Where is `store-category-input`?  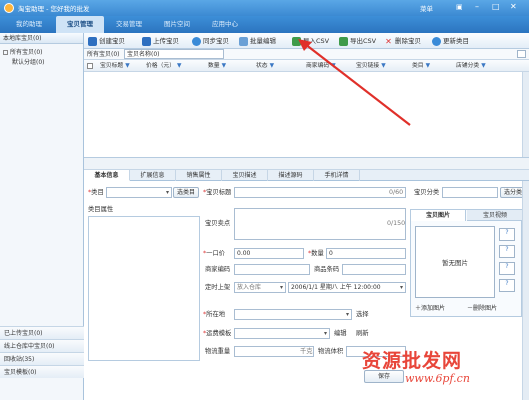
store-category-input is located at coordinates (470, 192).